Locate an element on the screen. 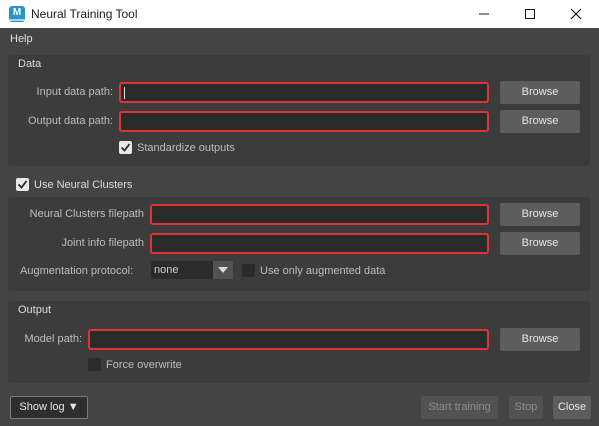 Image resolution: width=599 pixels, height=426 pixels. output-path-label: Output data path: is located at coordinates (70, 121).